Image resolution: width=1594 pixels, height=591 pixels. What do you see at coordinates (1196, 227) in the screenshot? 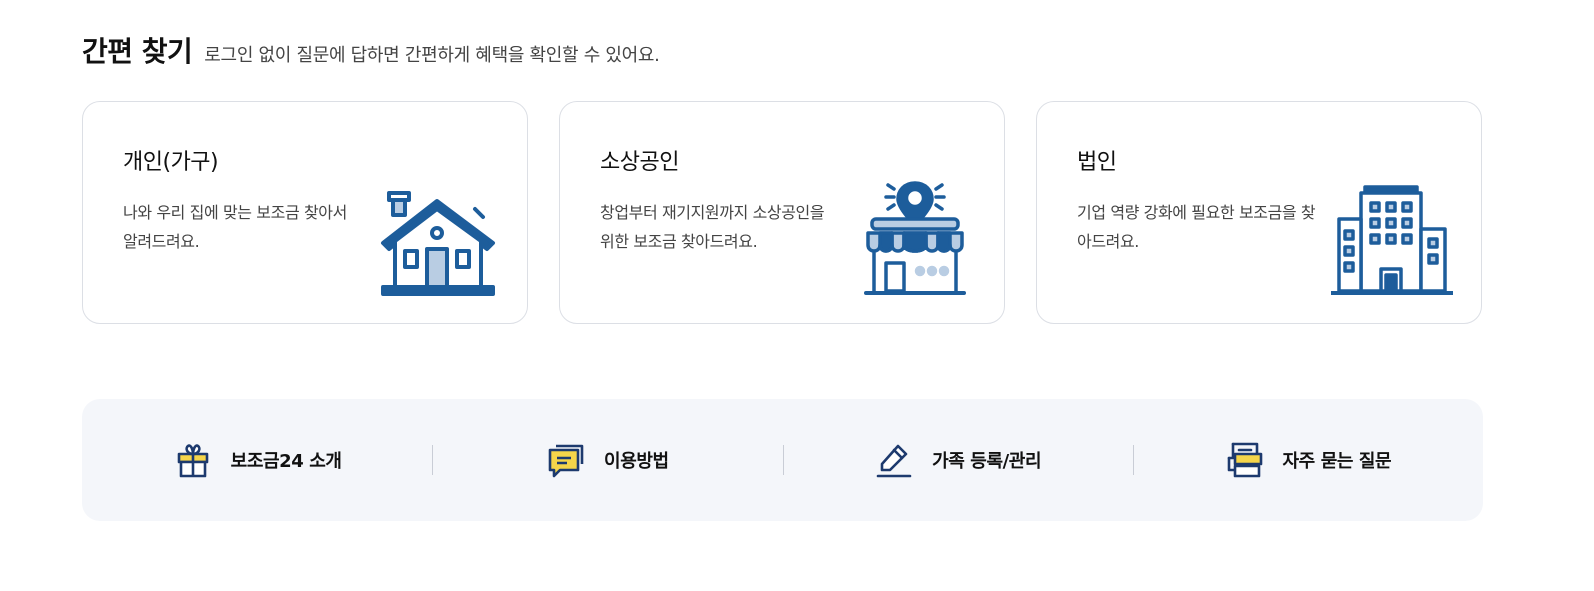
I see `card-description: 기업 역량 강화에 필요한 보조금을 찾아드려요.` at bounding box center [1196, 227].